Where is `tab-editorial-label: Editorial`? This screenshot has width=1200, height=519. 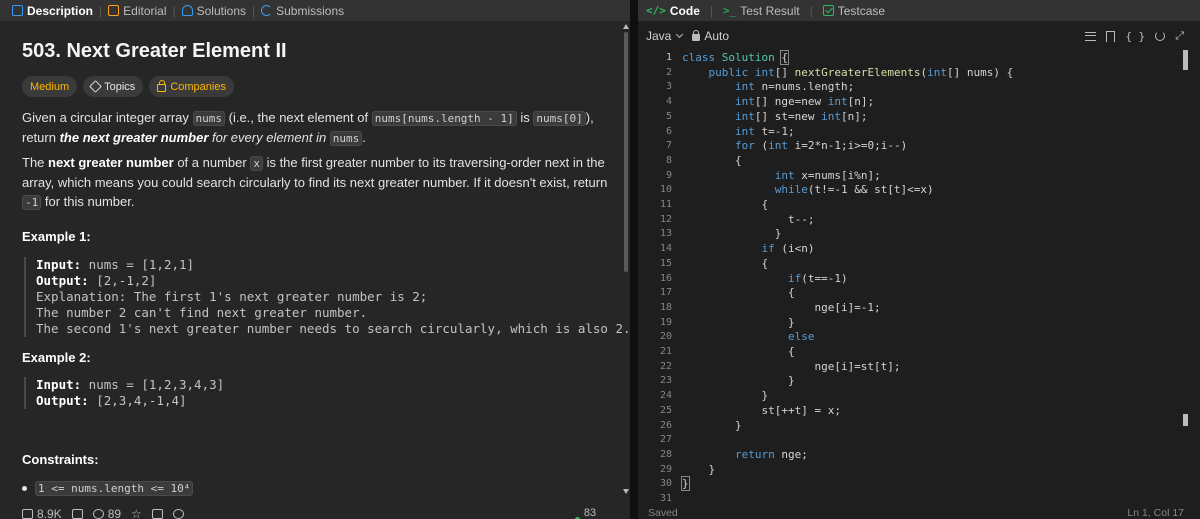
tab-editorial-label: Editorial is located at coordinates (145, 10).